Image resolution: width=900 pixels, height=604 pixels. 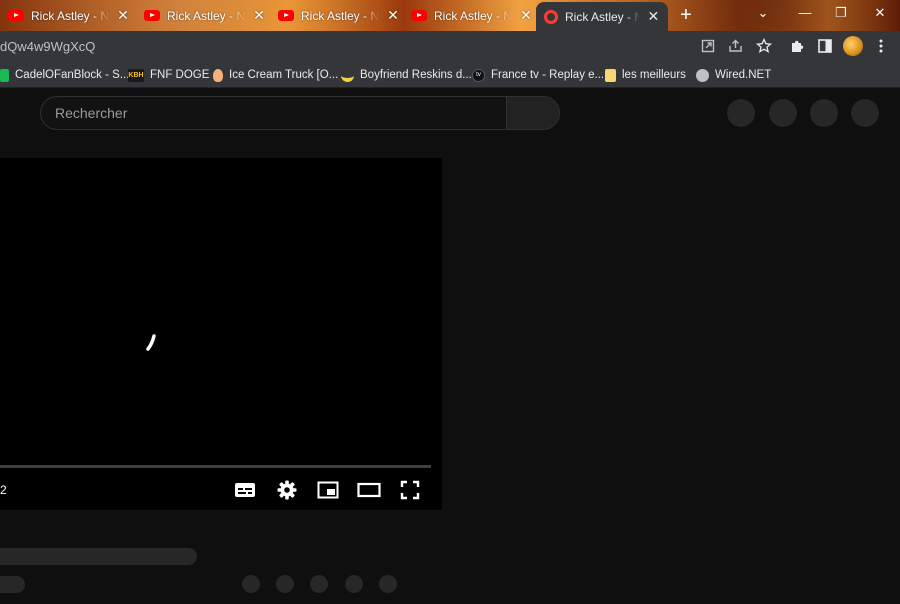 I want to click on close-window-icon: ✕, so click(x=880, y=15).